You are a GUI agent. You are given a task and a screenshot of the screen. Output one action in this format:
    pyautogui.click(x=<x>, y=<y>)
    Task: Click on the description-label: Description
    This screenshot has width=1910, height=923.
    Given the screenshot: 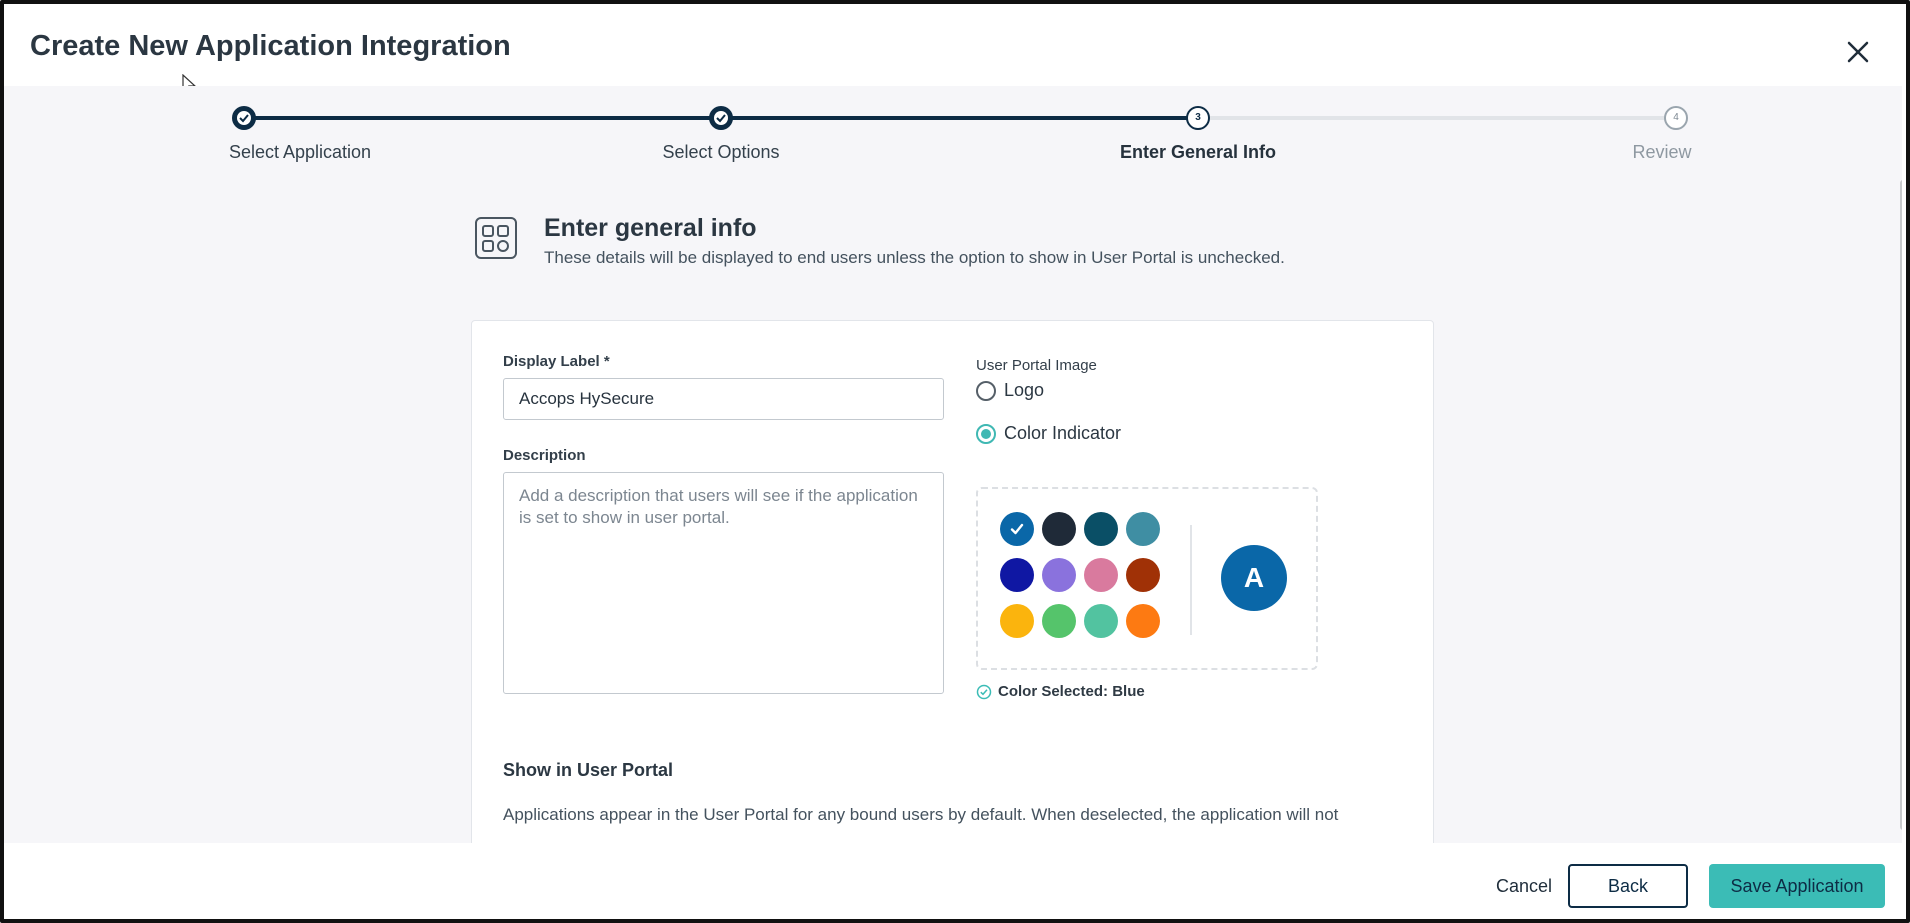 What is the action you would take?
    pyautogui.click(x=544, y=455)
    